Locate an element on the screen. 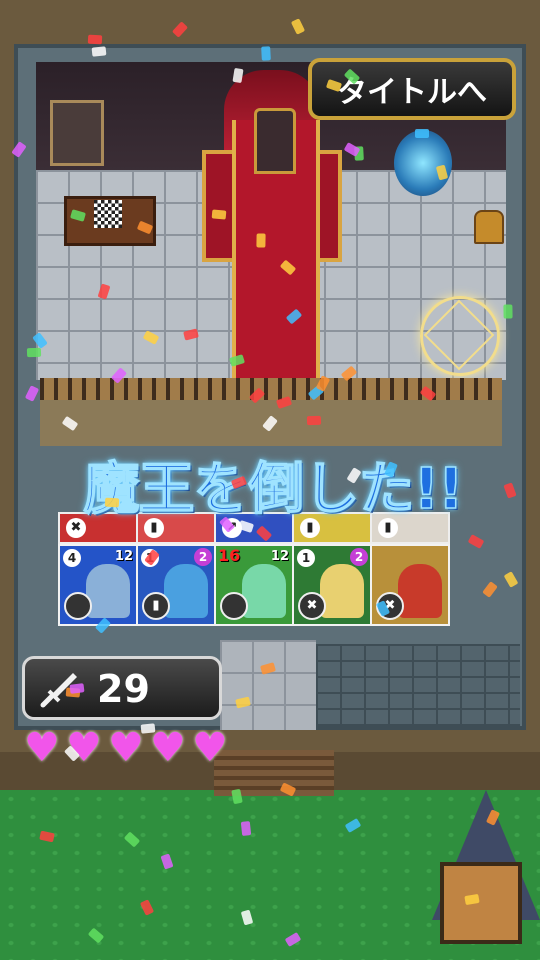 The image size is (540, 960). card-elf-archer: 1 2 ✖ is located at coordinates (332, 585).